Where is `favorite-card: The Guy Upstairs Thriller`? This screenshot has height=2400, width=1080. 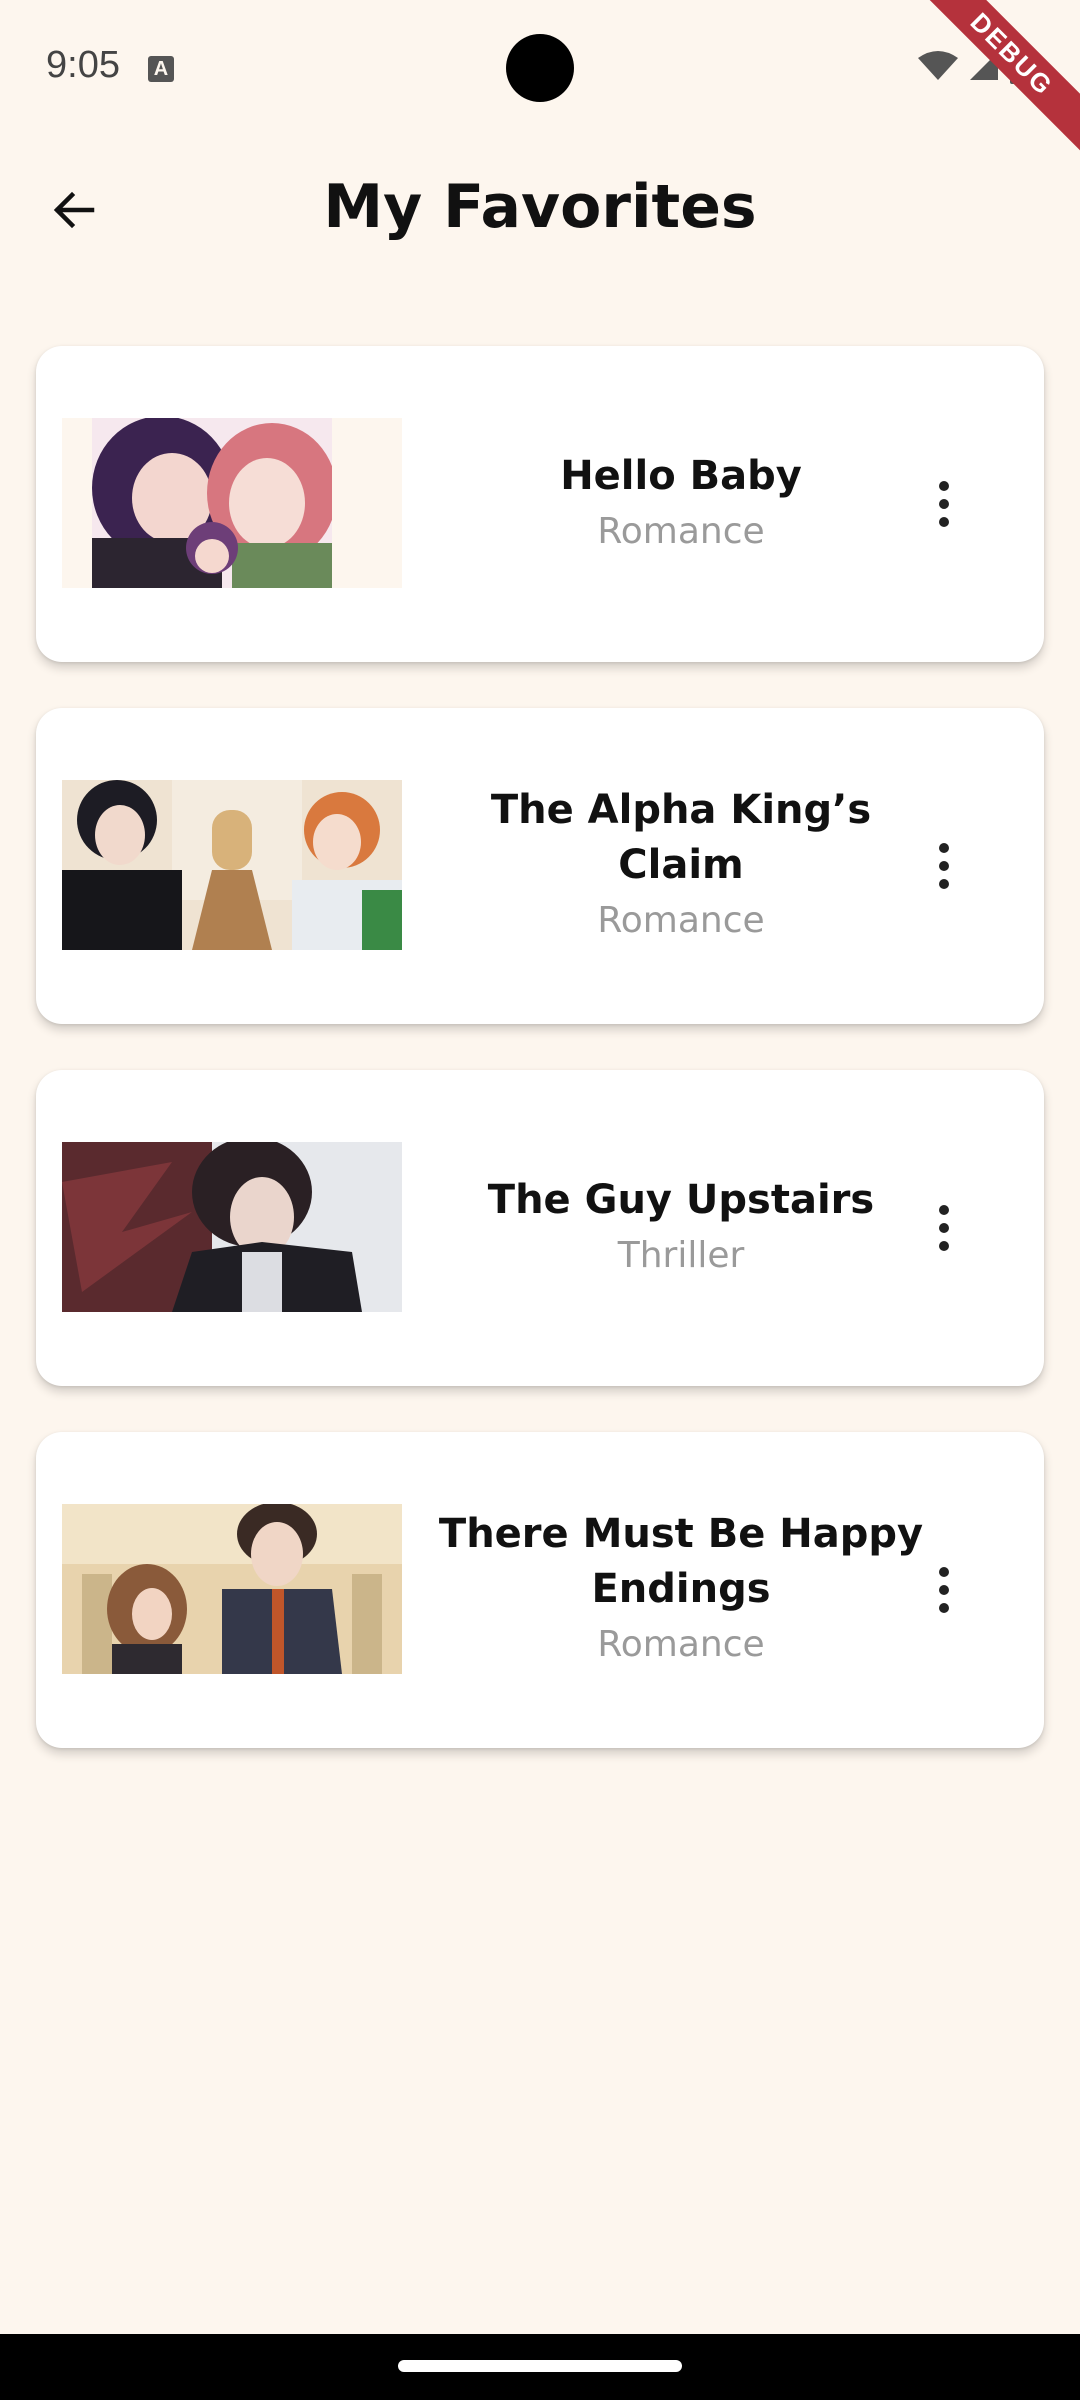 favorite-card: The Guy Upstairs Thriller is located at coordinates (540, 1228).